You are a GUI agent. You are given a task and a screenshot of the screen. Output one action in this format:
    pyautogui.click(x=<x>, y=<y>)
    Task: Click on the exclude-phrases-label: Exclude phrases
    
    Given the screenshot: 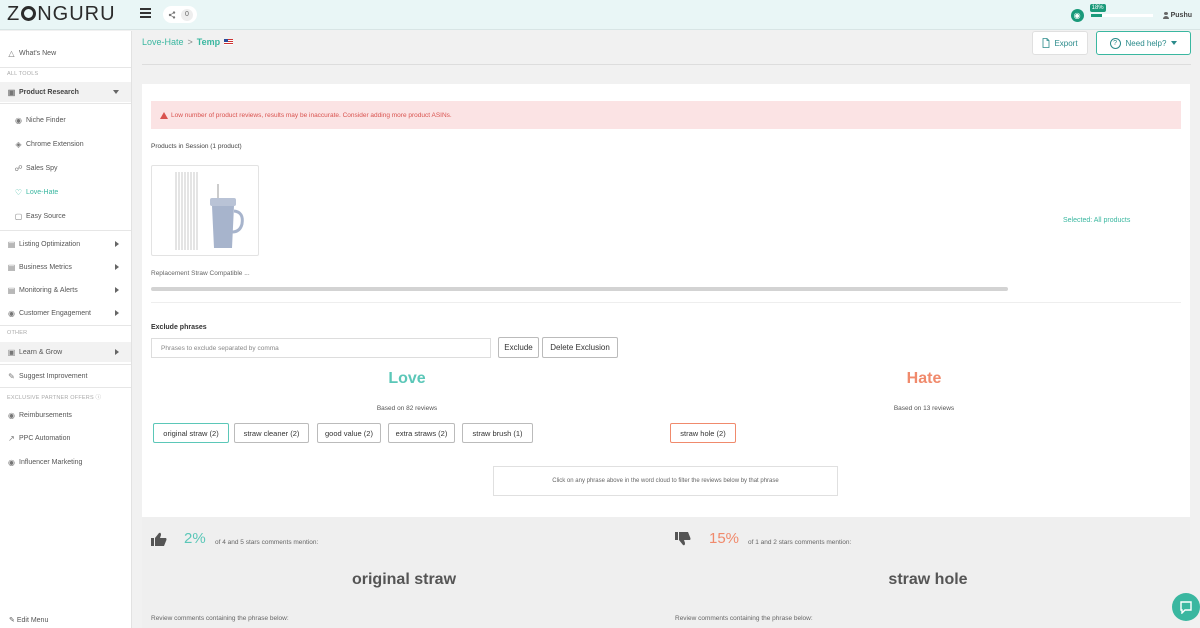 What is the action you would take?
    pyautogui.click(x=179, y=327)
    